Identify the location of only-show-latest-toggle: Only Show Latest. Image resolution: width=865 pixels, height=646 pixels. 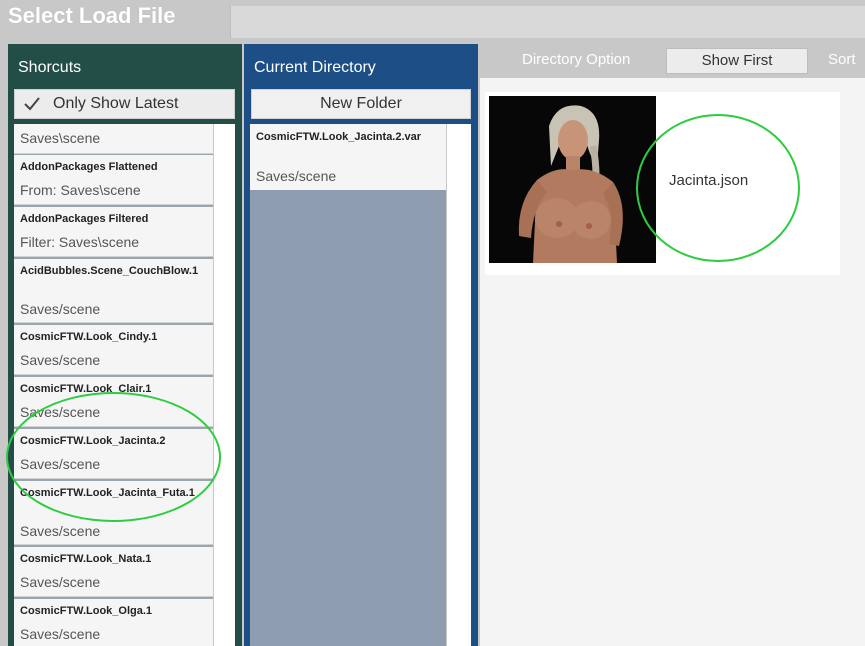
(124, 104).